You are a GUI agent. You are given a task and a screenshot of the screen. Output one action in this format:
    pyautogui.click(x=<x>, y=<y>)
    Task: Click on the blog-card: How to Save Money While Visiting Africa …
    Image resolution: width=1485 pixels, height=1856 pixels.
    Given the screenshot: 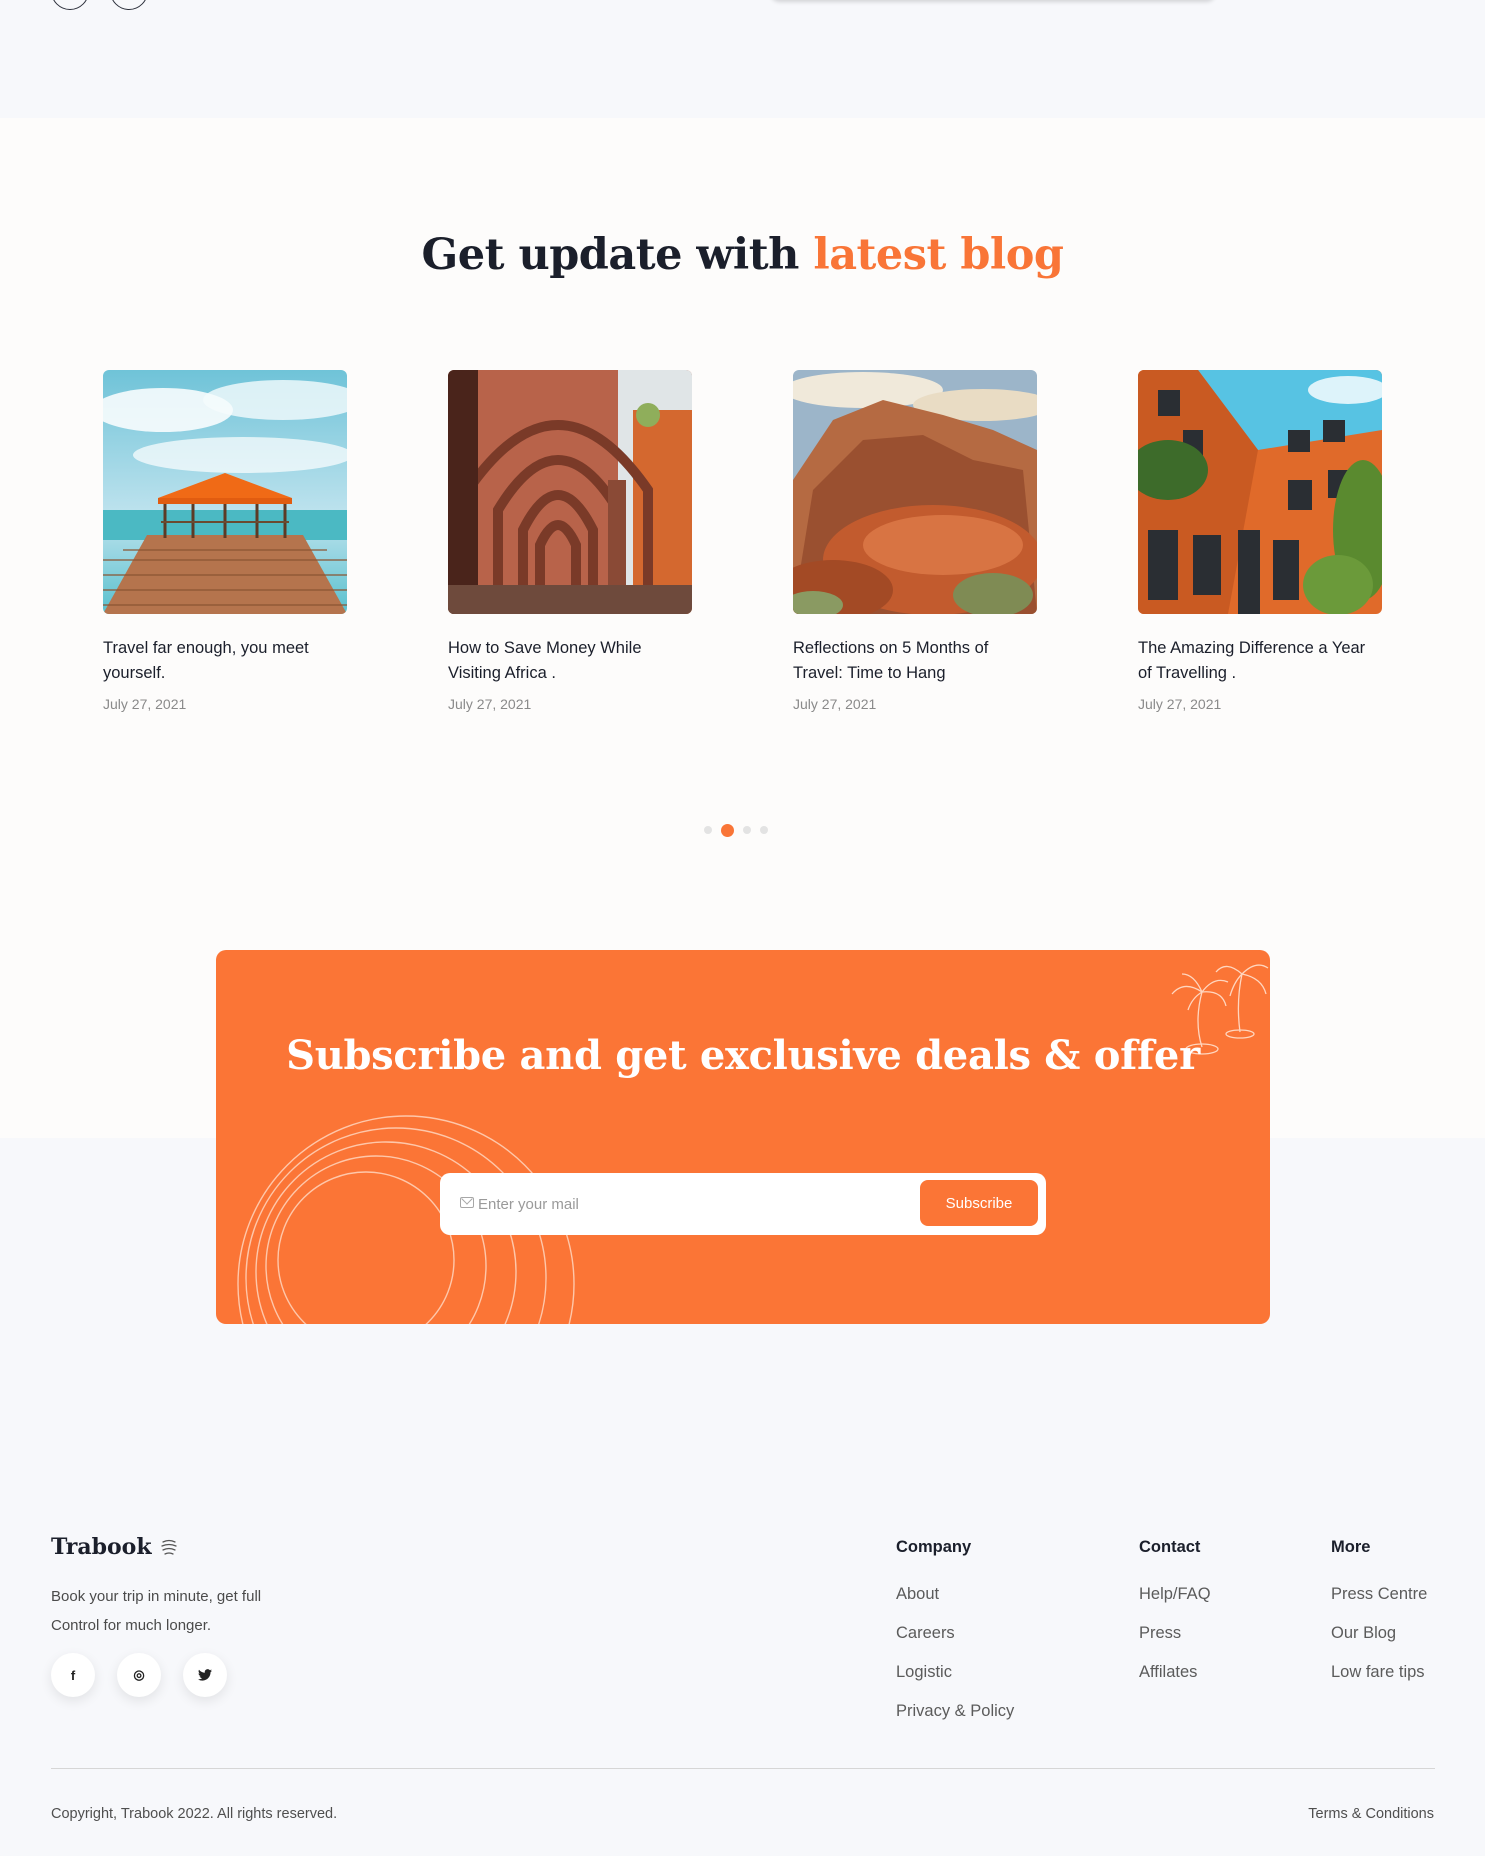 What is the action you would take?
    pyautogui.click(x=570, y=541)
    